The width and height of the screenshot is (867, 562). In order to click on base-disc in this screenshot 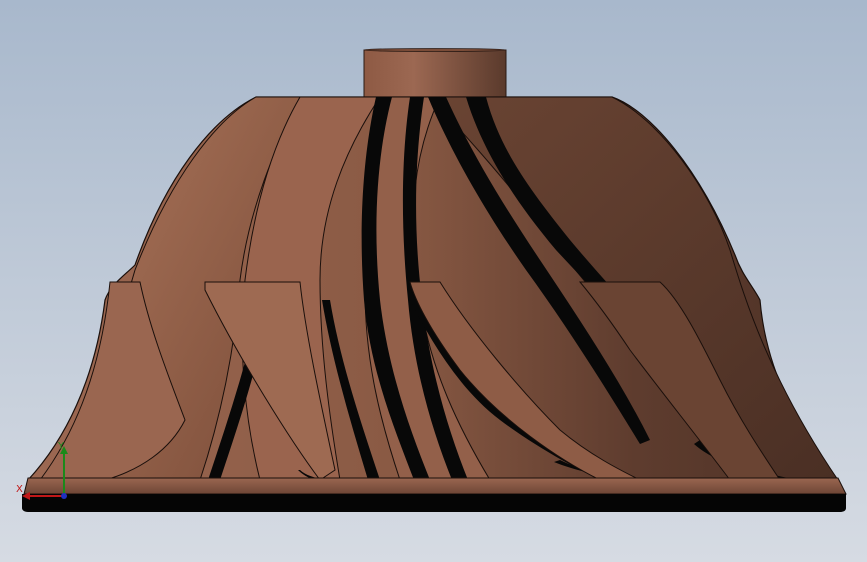, I will do `click(434, 494)`.